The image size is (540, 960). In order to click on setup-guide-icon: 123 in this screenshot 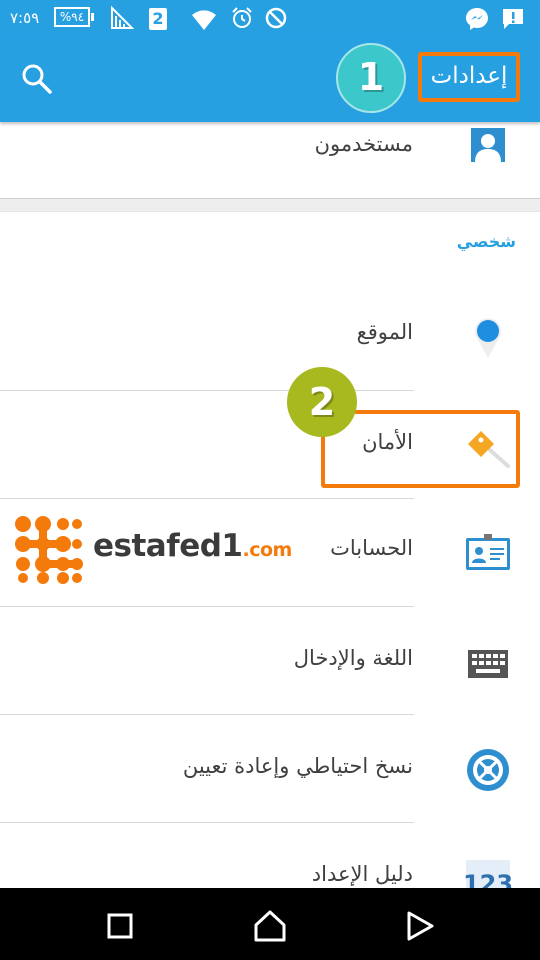, I will do `click(488, 874)`.